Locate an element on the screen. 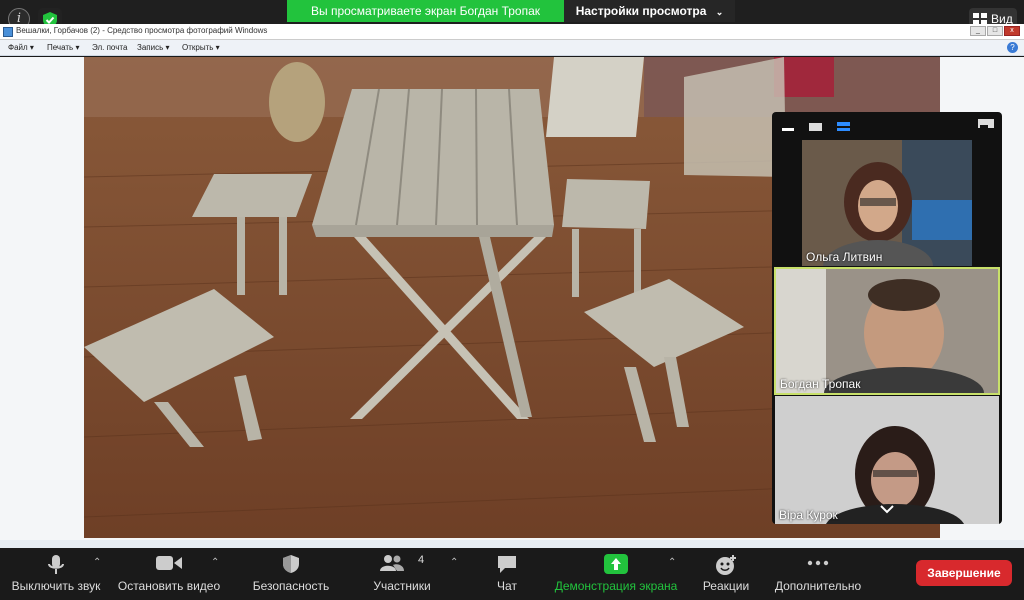  participant-name: Віра Курок is located at coordinates (808, 515).